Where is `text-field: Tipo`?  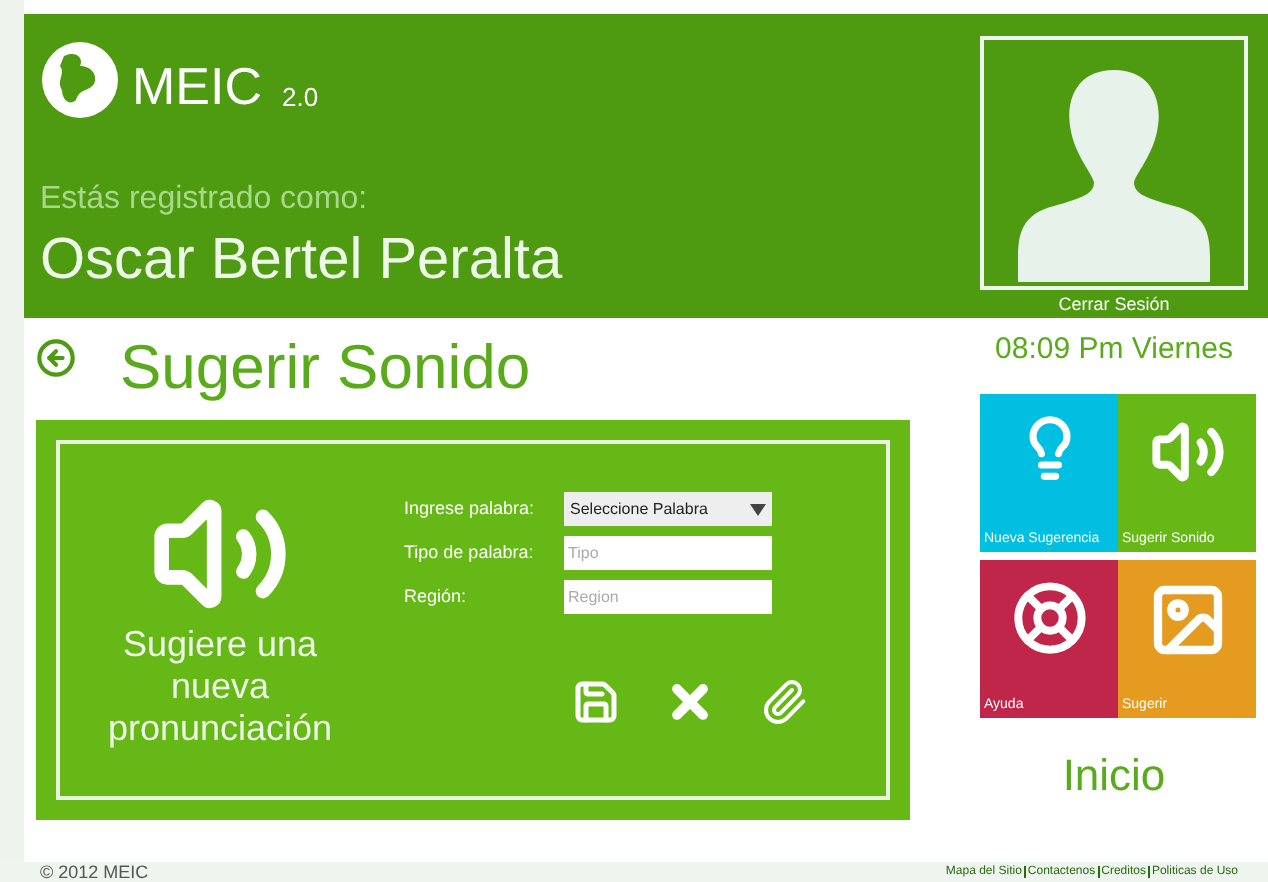 text-field: Tipo is located at coordinates (668, 553).